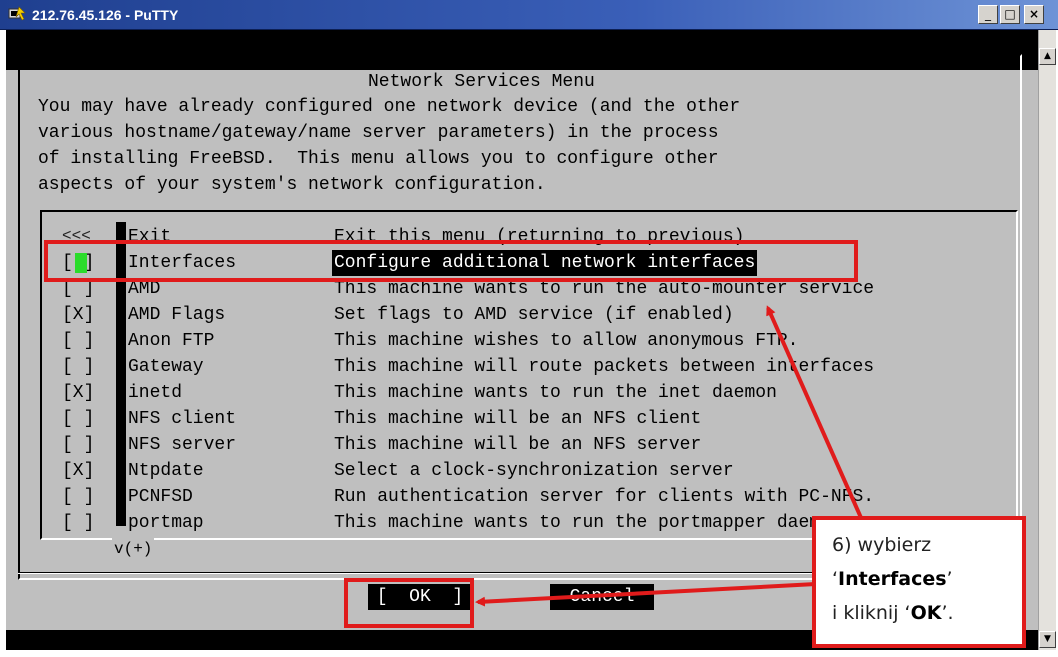  What do you see at coordinates (1010, 14) in the screenshot?
I see `maximize-button: □` at bounding box center [1010, 14].